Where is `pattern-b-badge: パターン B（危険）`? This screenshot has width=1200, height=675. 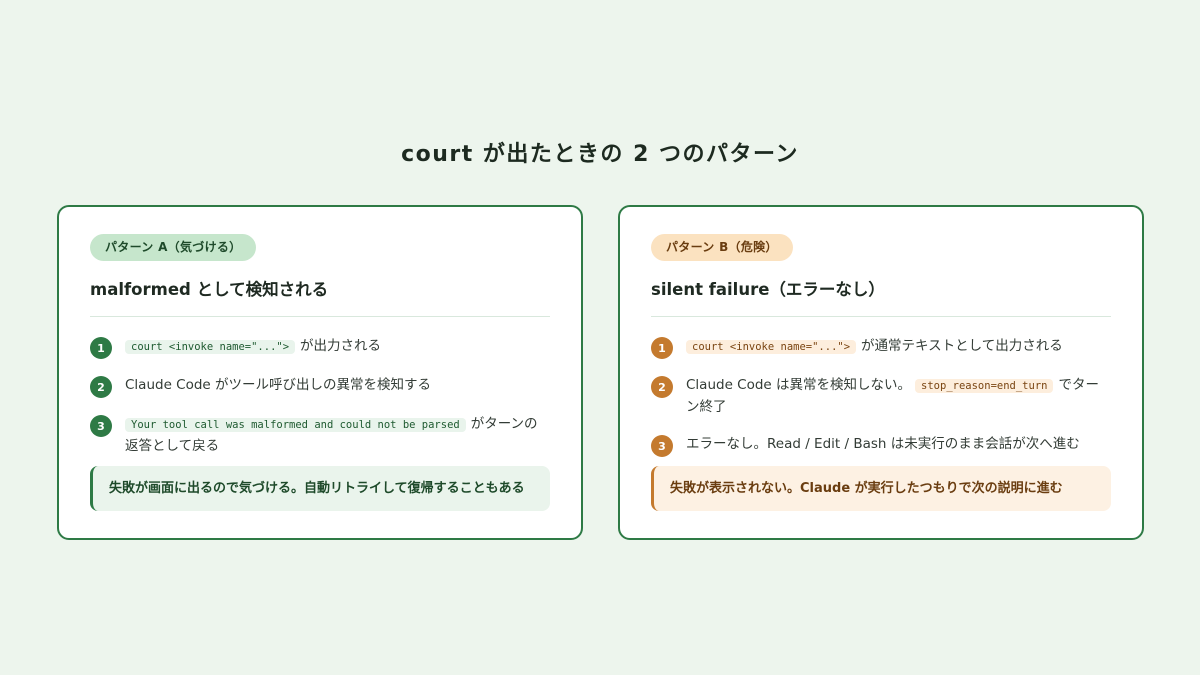
pattern-b-badge: パターン B（危険） is located at coordinates (722, 247).